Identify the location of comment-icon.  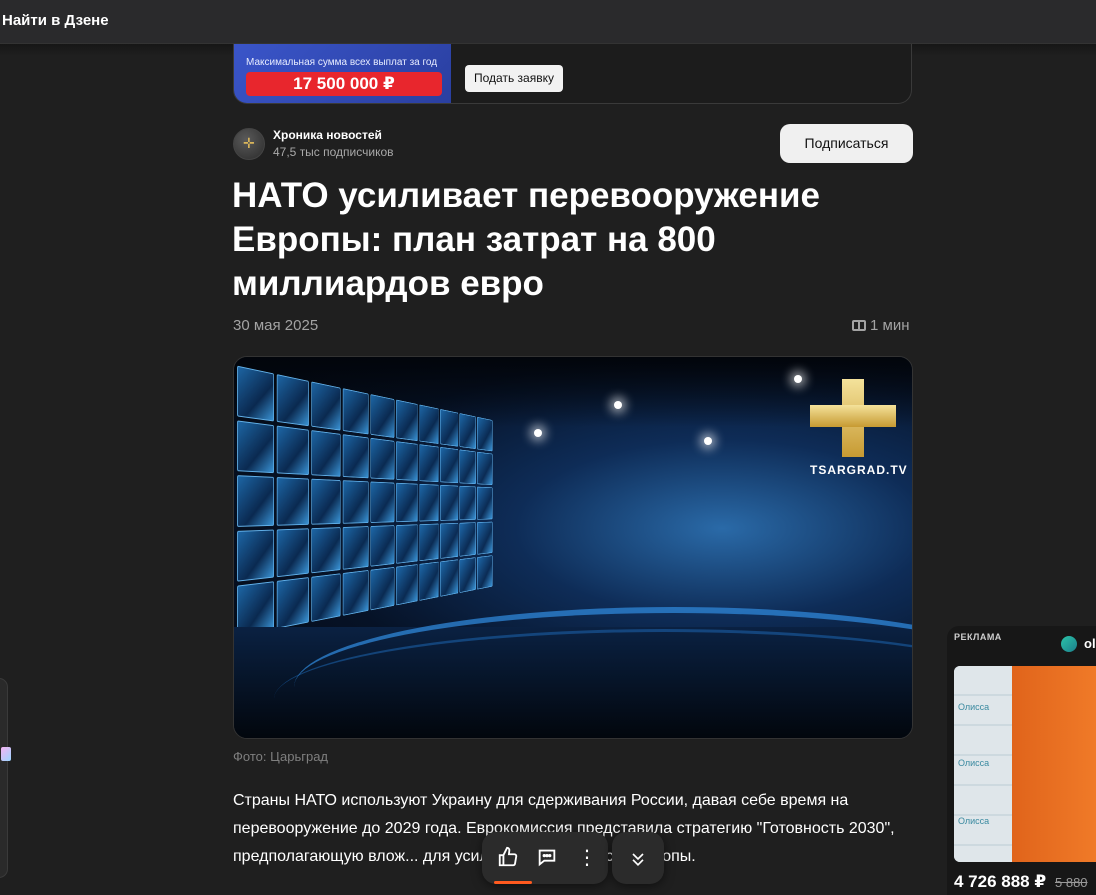
(547, 858).